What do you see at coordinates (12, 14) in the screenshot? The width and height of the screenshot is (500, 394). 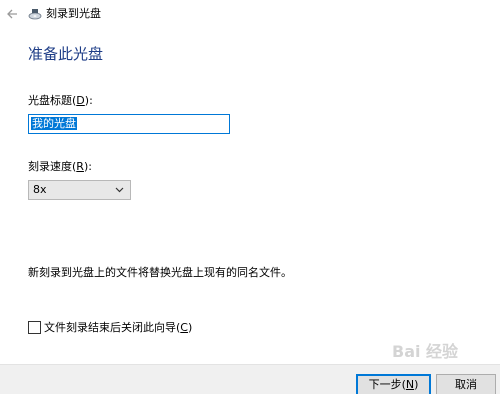 I see `back-arrow-icon` at bounding box center [12, 14].